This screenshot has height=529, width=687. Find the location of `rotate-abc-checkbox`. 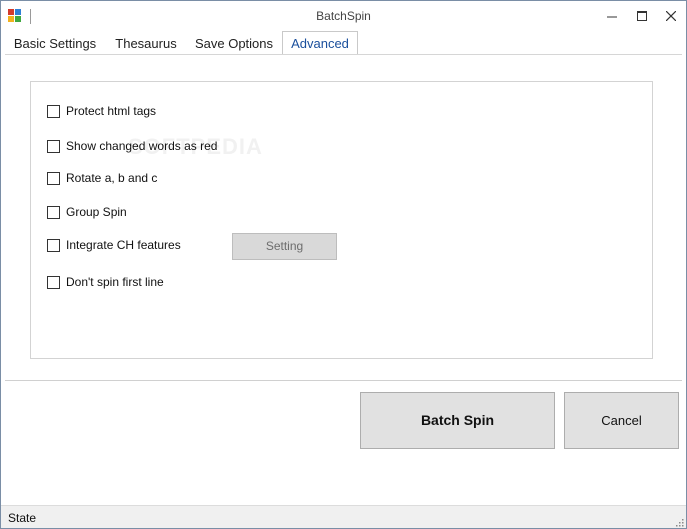

rotate-abc-checkbox is located at coordinates (53, 178).